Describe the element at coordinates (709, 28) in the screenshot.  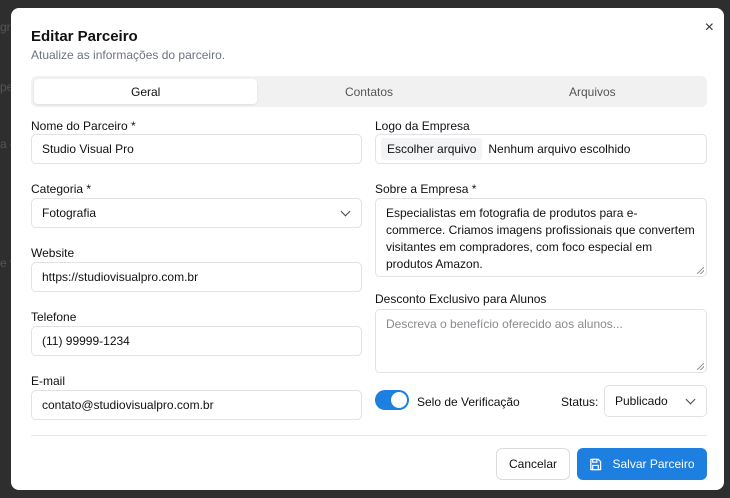
I see `close-icon: ×` at that location.